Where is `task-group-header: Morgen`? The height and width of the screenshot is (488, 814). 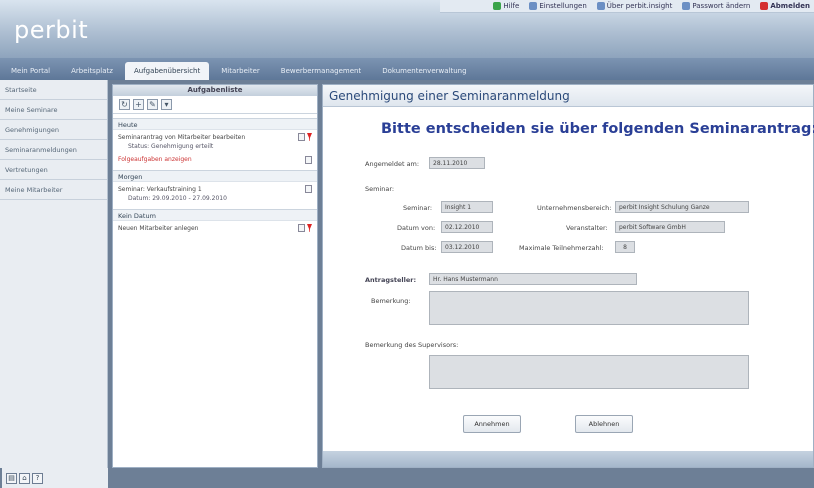
task-group-header: Morgen is located at coordinates (215, 176).